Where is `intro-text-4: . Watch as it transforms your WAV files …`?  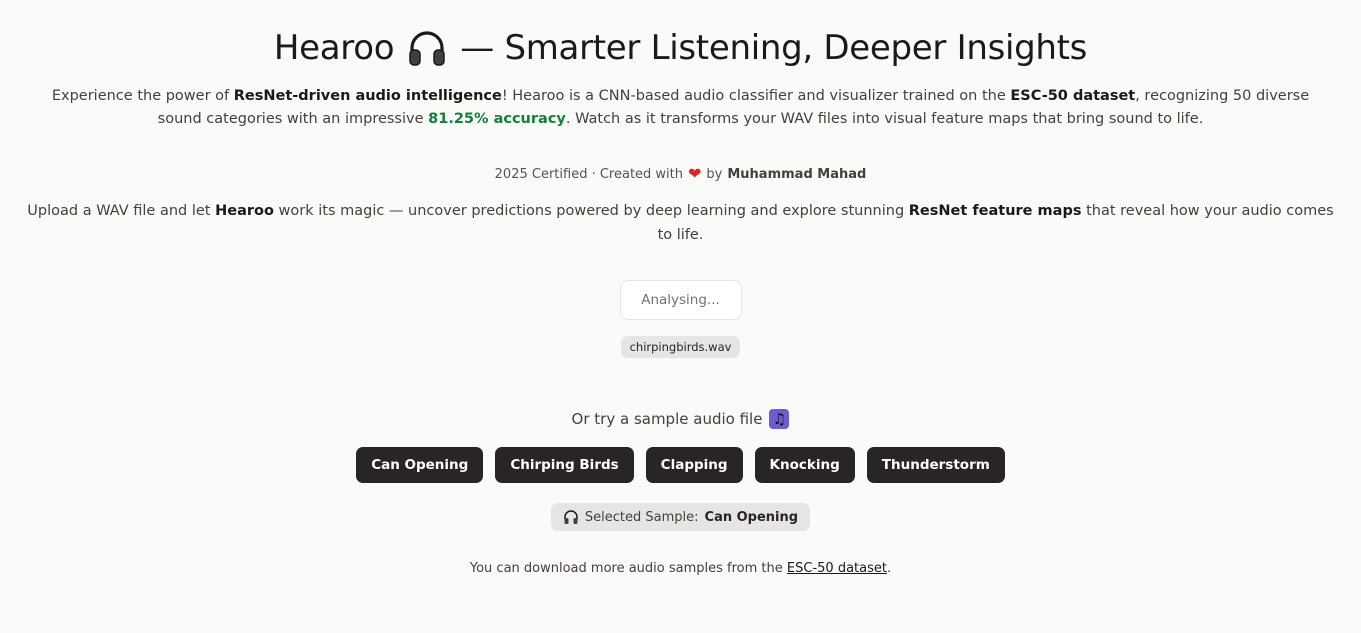
intro-text-4: . Watch as it transforms your WAV files … is located at coordinates (884, 119).